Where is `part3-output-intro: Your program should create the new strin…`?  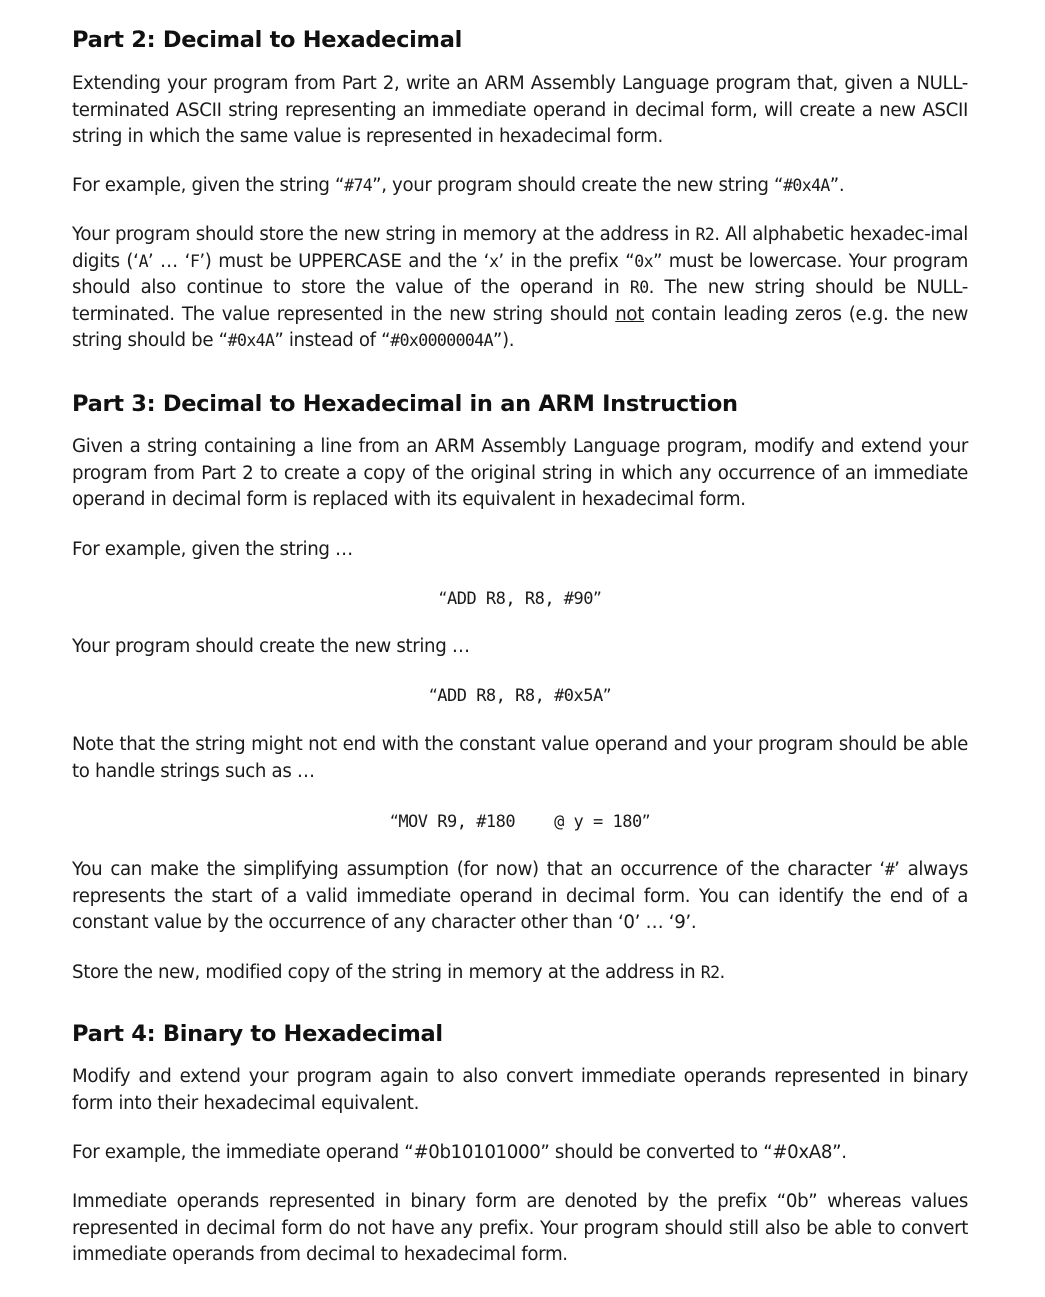
part3-output-intro: Your program should create the new strin… is located at coordinates (520, 647).